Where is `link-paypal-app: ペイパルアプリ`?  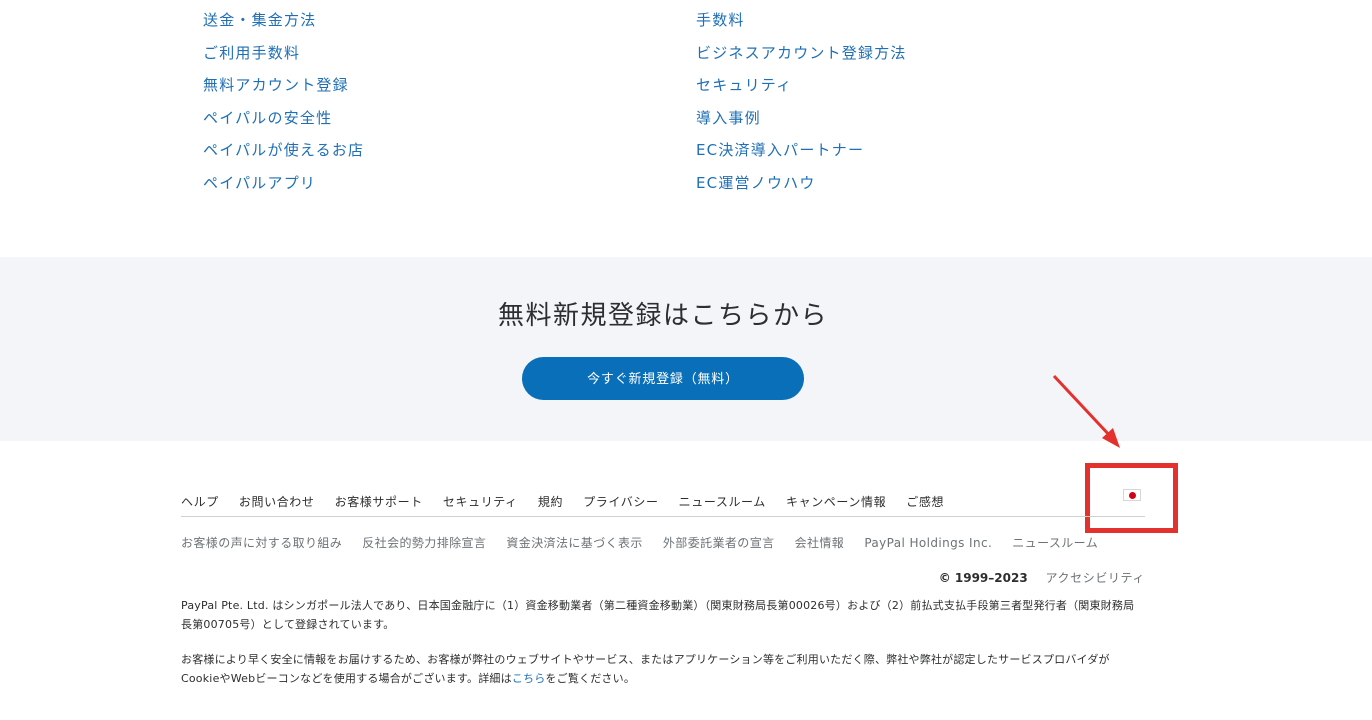
link-paypal-app: ペイパルアプリ is located at coordinates (283, 186).